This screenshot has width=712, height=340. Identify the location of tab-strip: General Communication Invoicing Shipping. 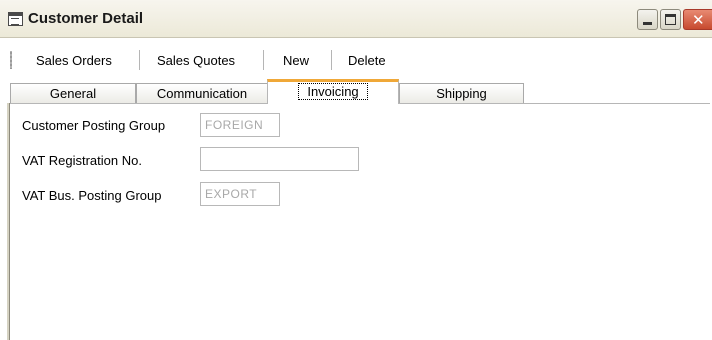
(360, 91).